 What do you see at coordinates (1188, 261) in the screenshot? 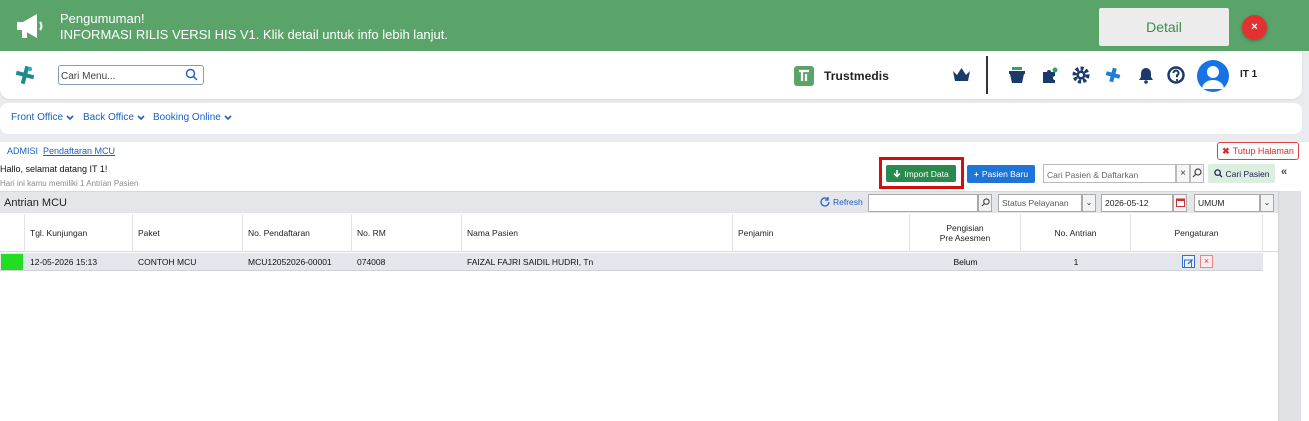
I see `edit-icon` at bounding box center [1188, 261].